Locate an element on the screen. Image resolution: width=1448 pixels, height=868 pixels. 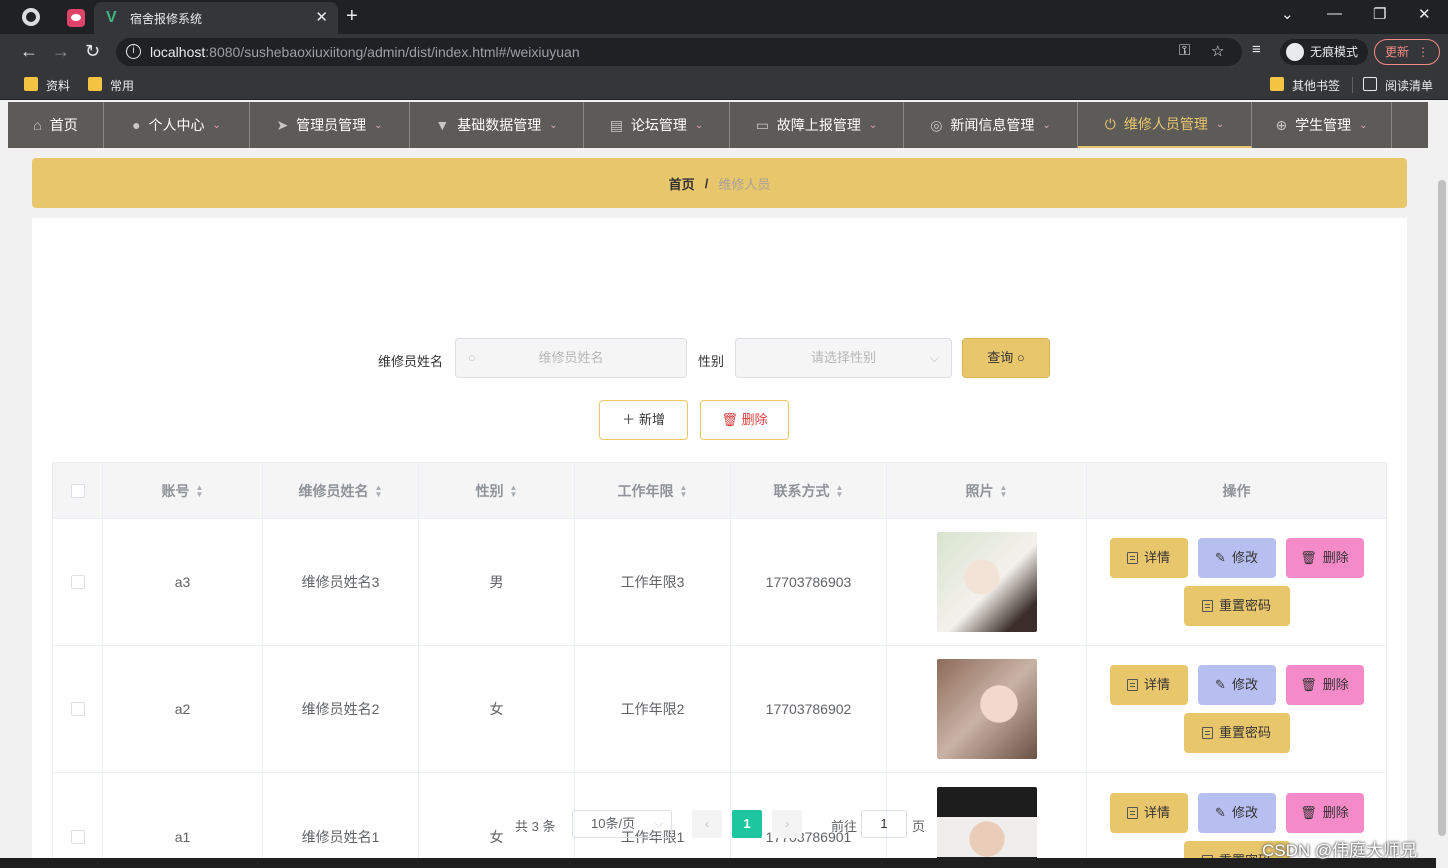
scrollbar is located at coordinates (1442, 484).